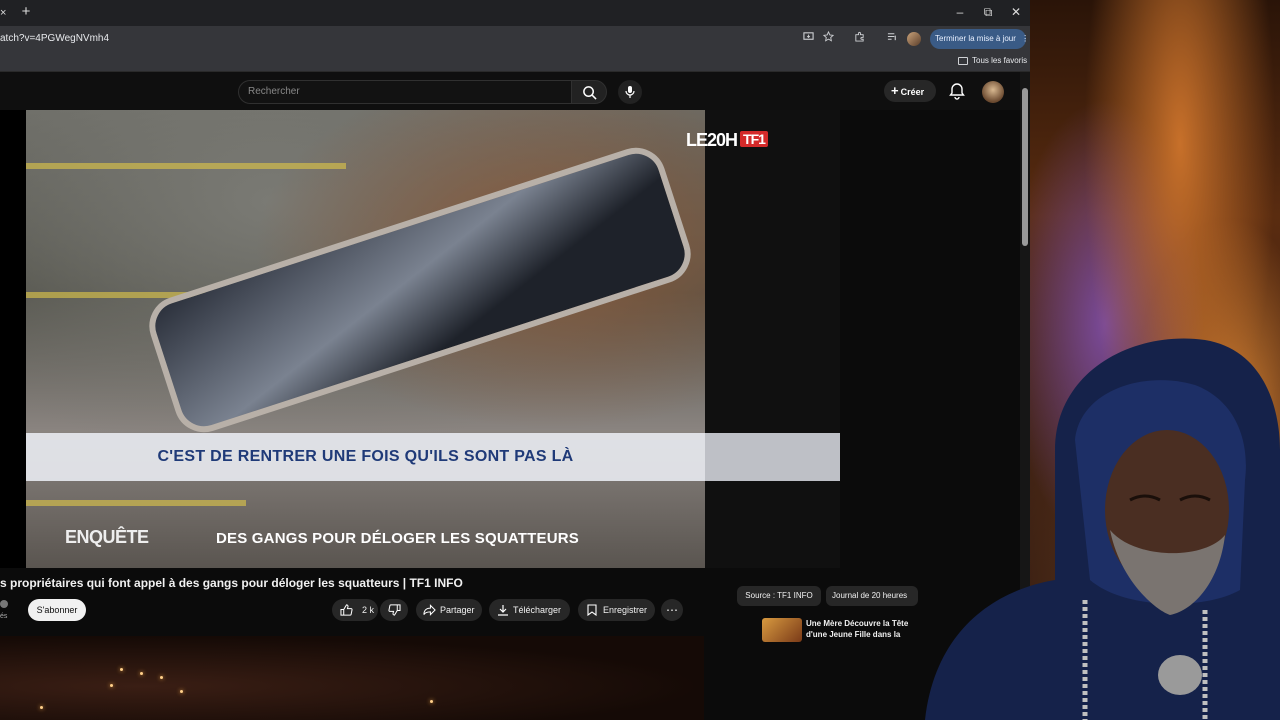 This screenshot has width=1280, height=720. What do you see at coordinates (503, 610) in the screenshot?
I see `download-icon` at bounding box center [503, 610].